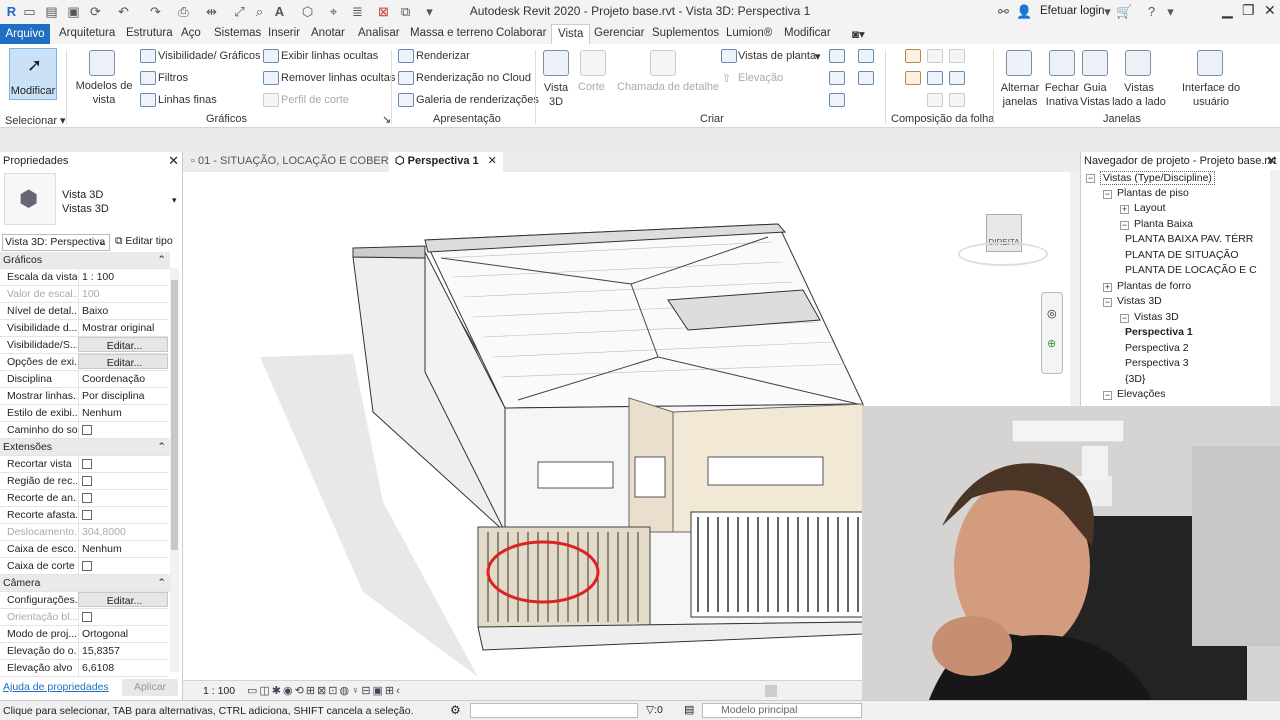  I want to click on tab-suplementos: Suplementos, so click(685, 33).